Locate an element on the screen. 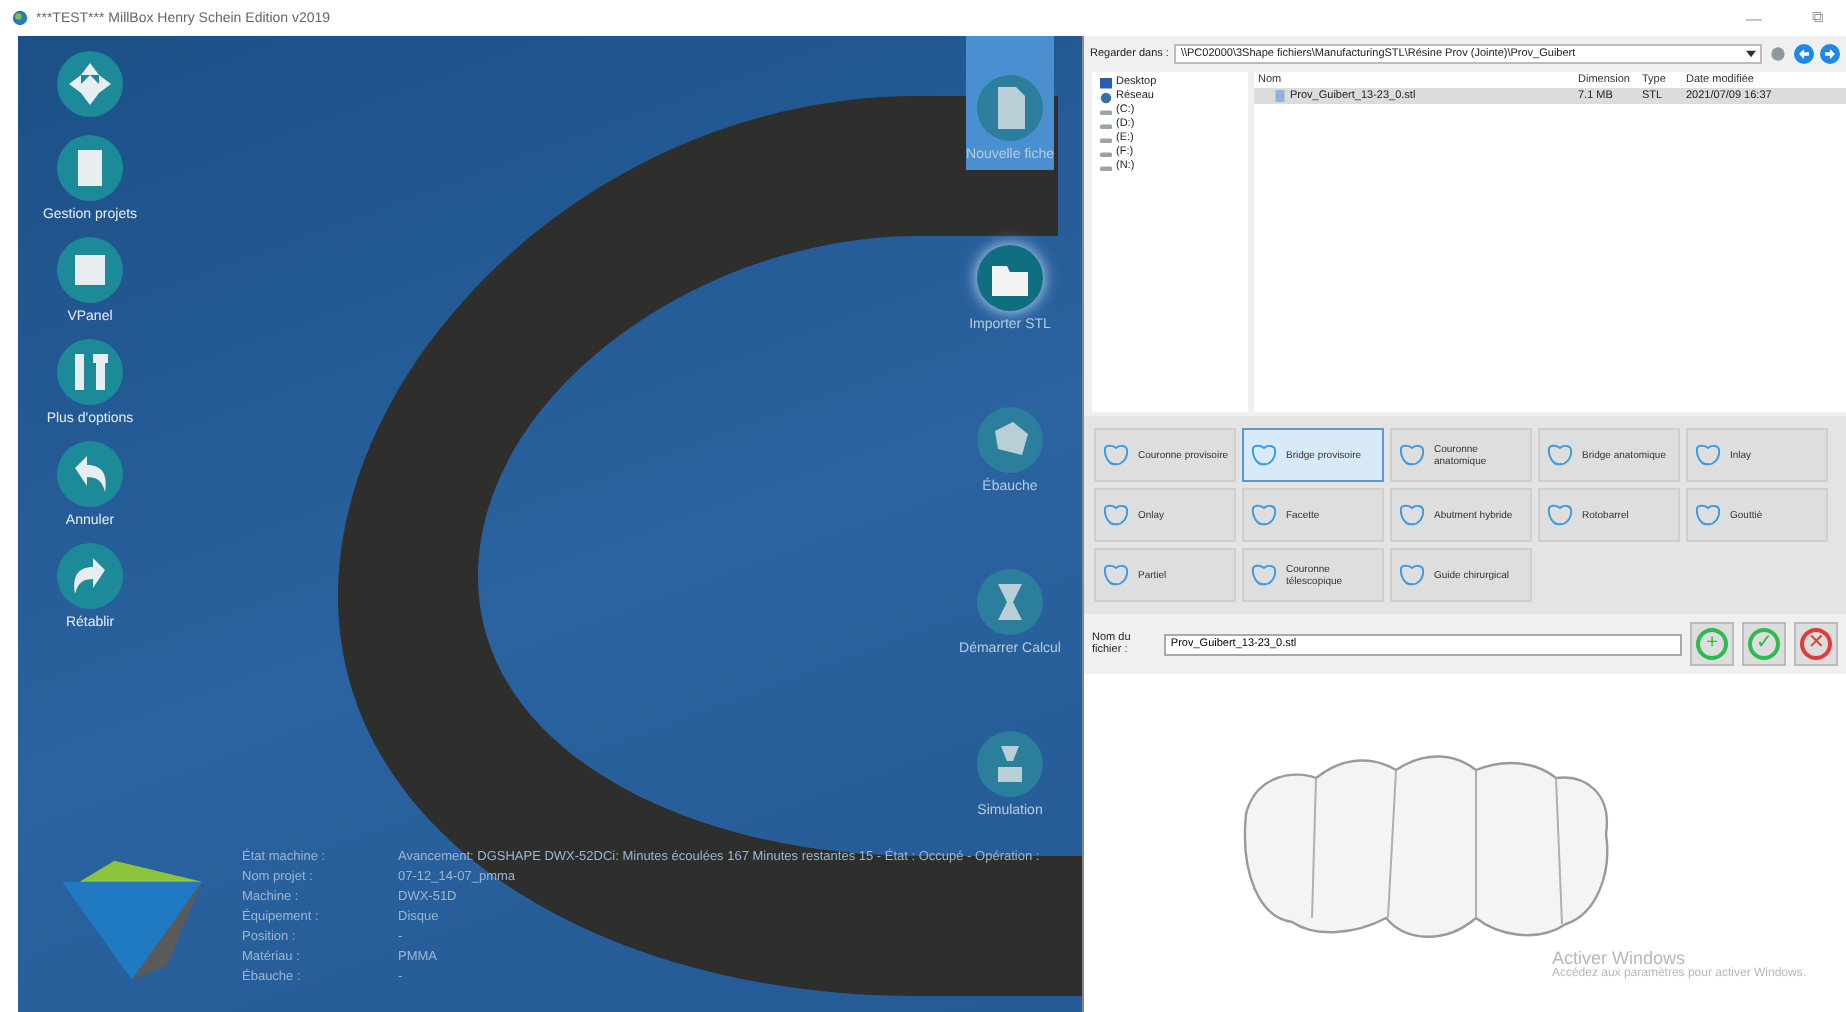 This screenshot has height=1012, width=1846. new-file-icon is located at coordinates (1010, 108).